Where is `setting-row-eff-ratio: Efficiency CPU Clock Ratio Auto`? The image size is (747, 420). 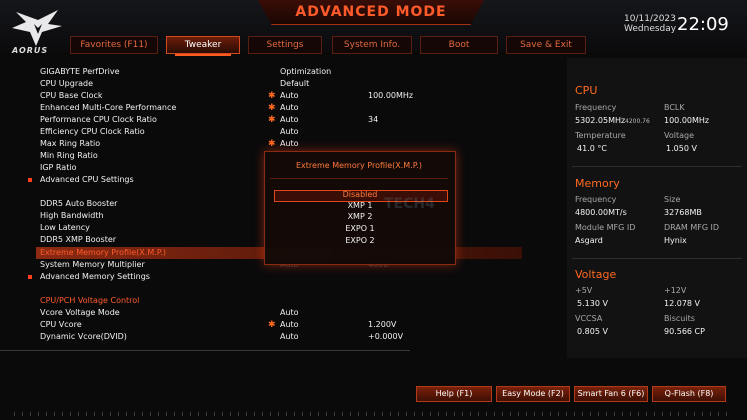
setting-row-eff-ratio: Efficiency CPU Clock Ratio Auto is located at coordinates (280, 132).